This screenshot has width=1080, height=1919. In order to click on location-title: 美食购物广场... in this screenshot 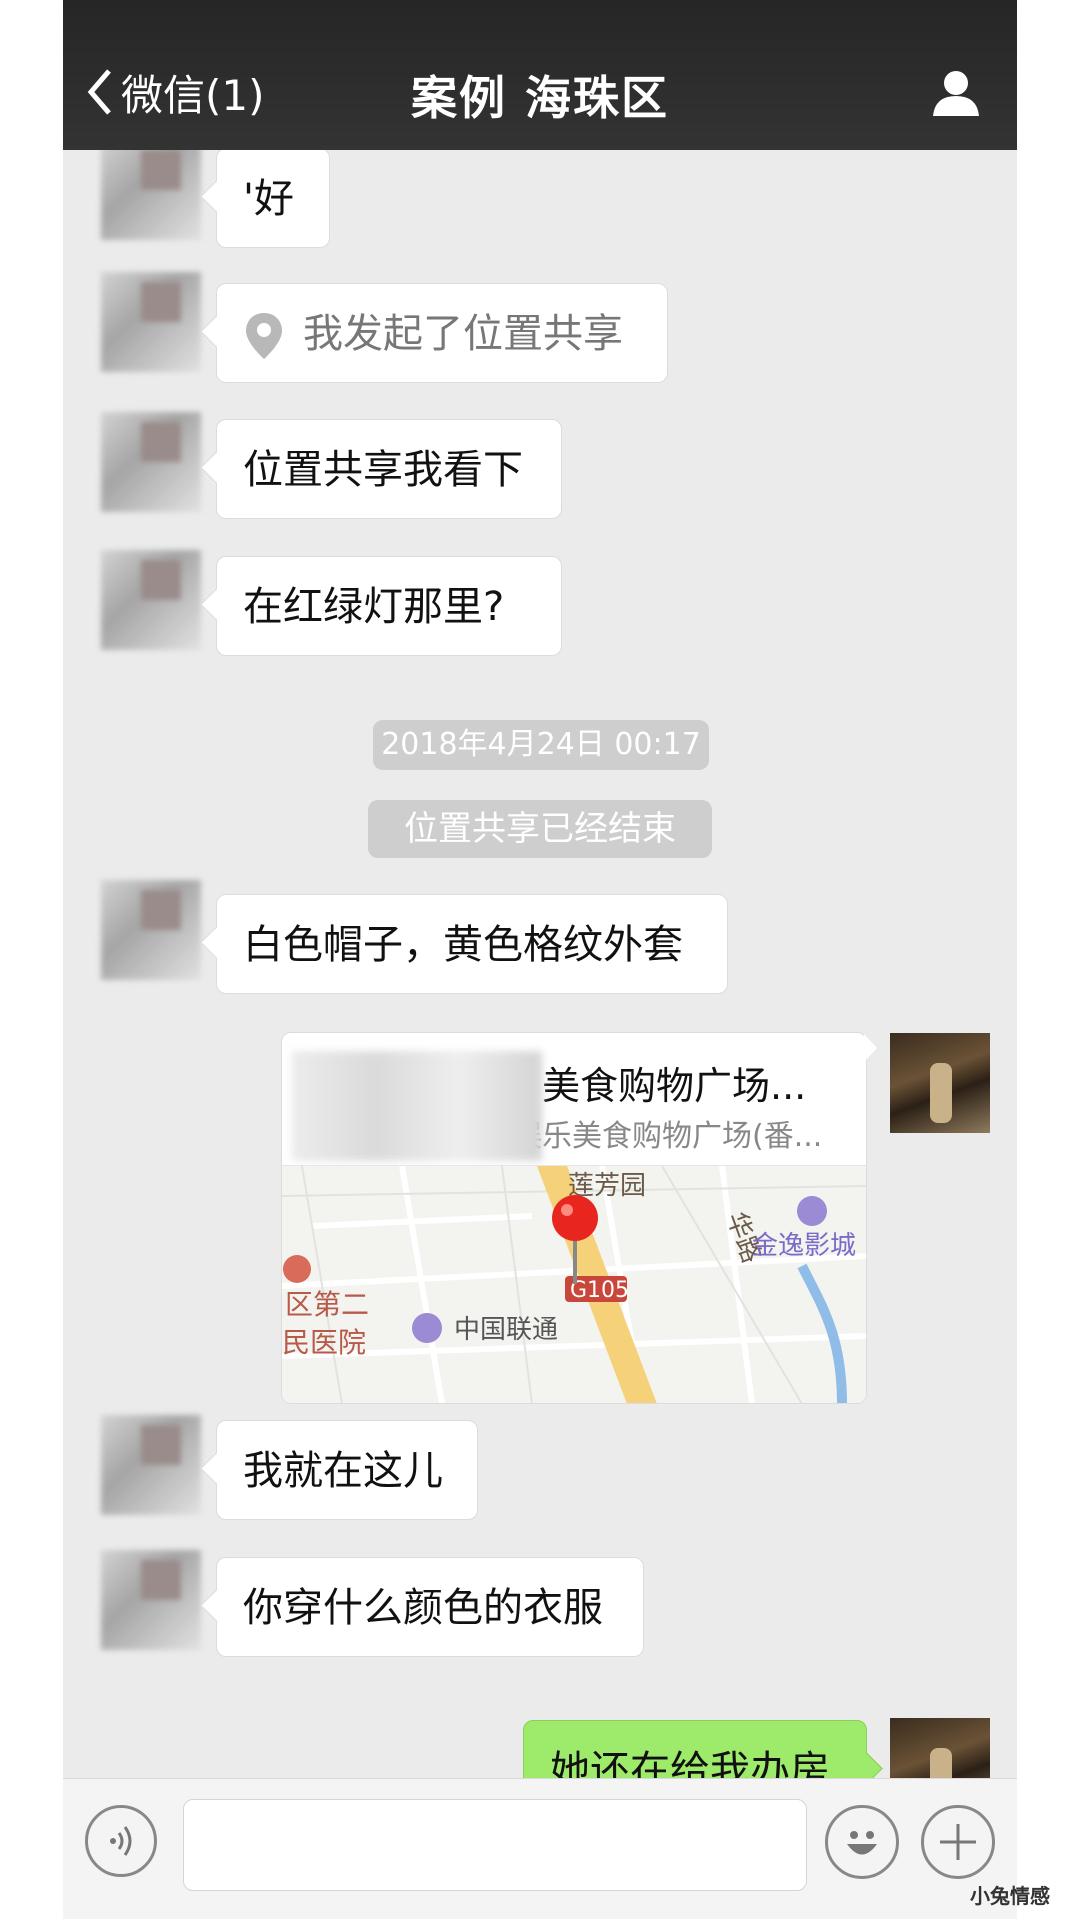, I will do `click(674, 1086)`.